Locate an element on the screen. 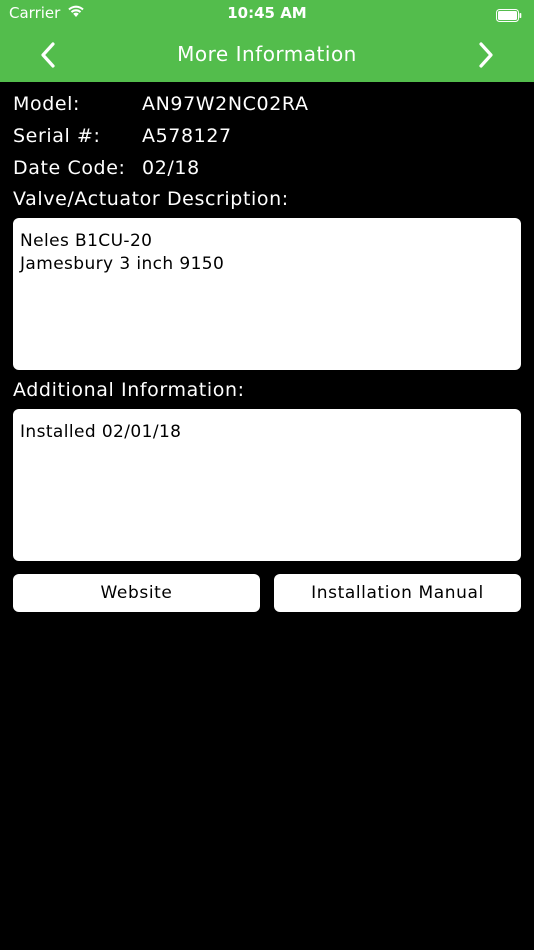 The height and width of the screenshot is (950, 534). status-bar: Carrier 10:45 AM is located at coordinates (267, 14).